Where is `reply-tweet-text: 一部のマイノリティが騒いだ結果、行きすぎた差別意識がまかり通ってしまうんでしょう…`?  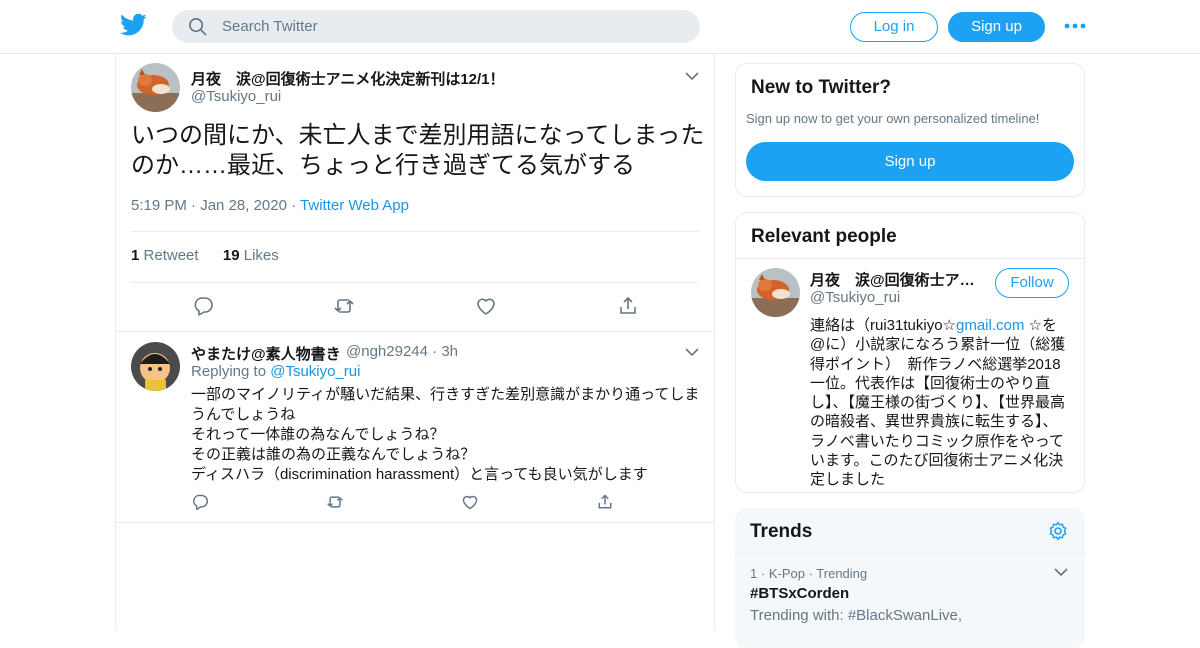 reply-tweet-text: 一部のマイノリティが騒いだ結果、行きすぎた差別意識がまかり通ってしまうんでしょう… is located at coordinates (445, 434).